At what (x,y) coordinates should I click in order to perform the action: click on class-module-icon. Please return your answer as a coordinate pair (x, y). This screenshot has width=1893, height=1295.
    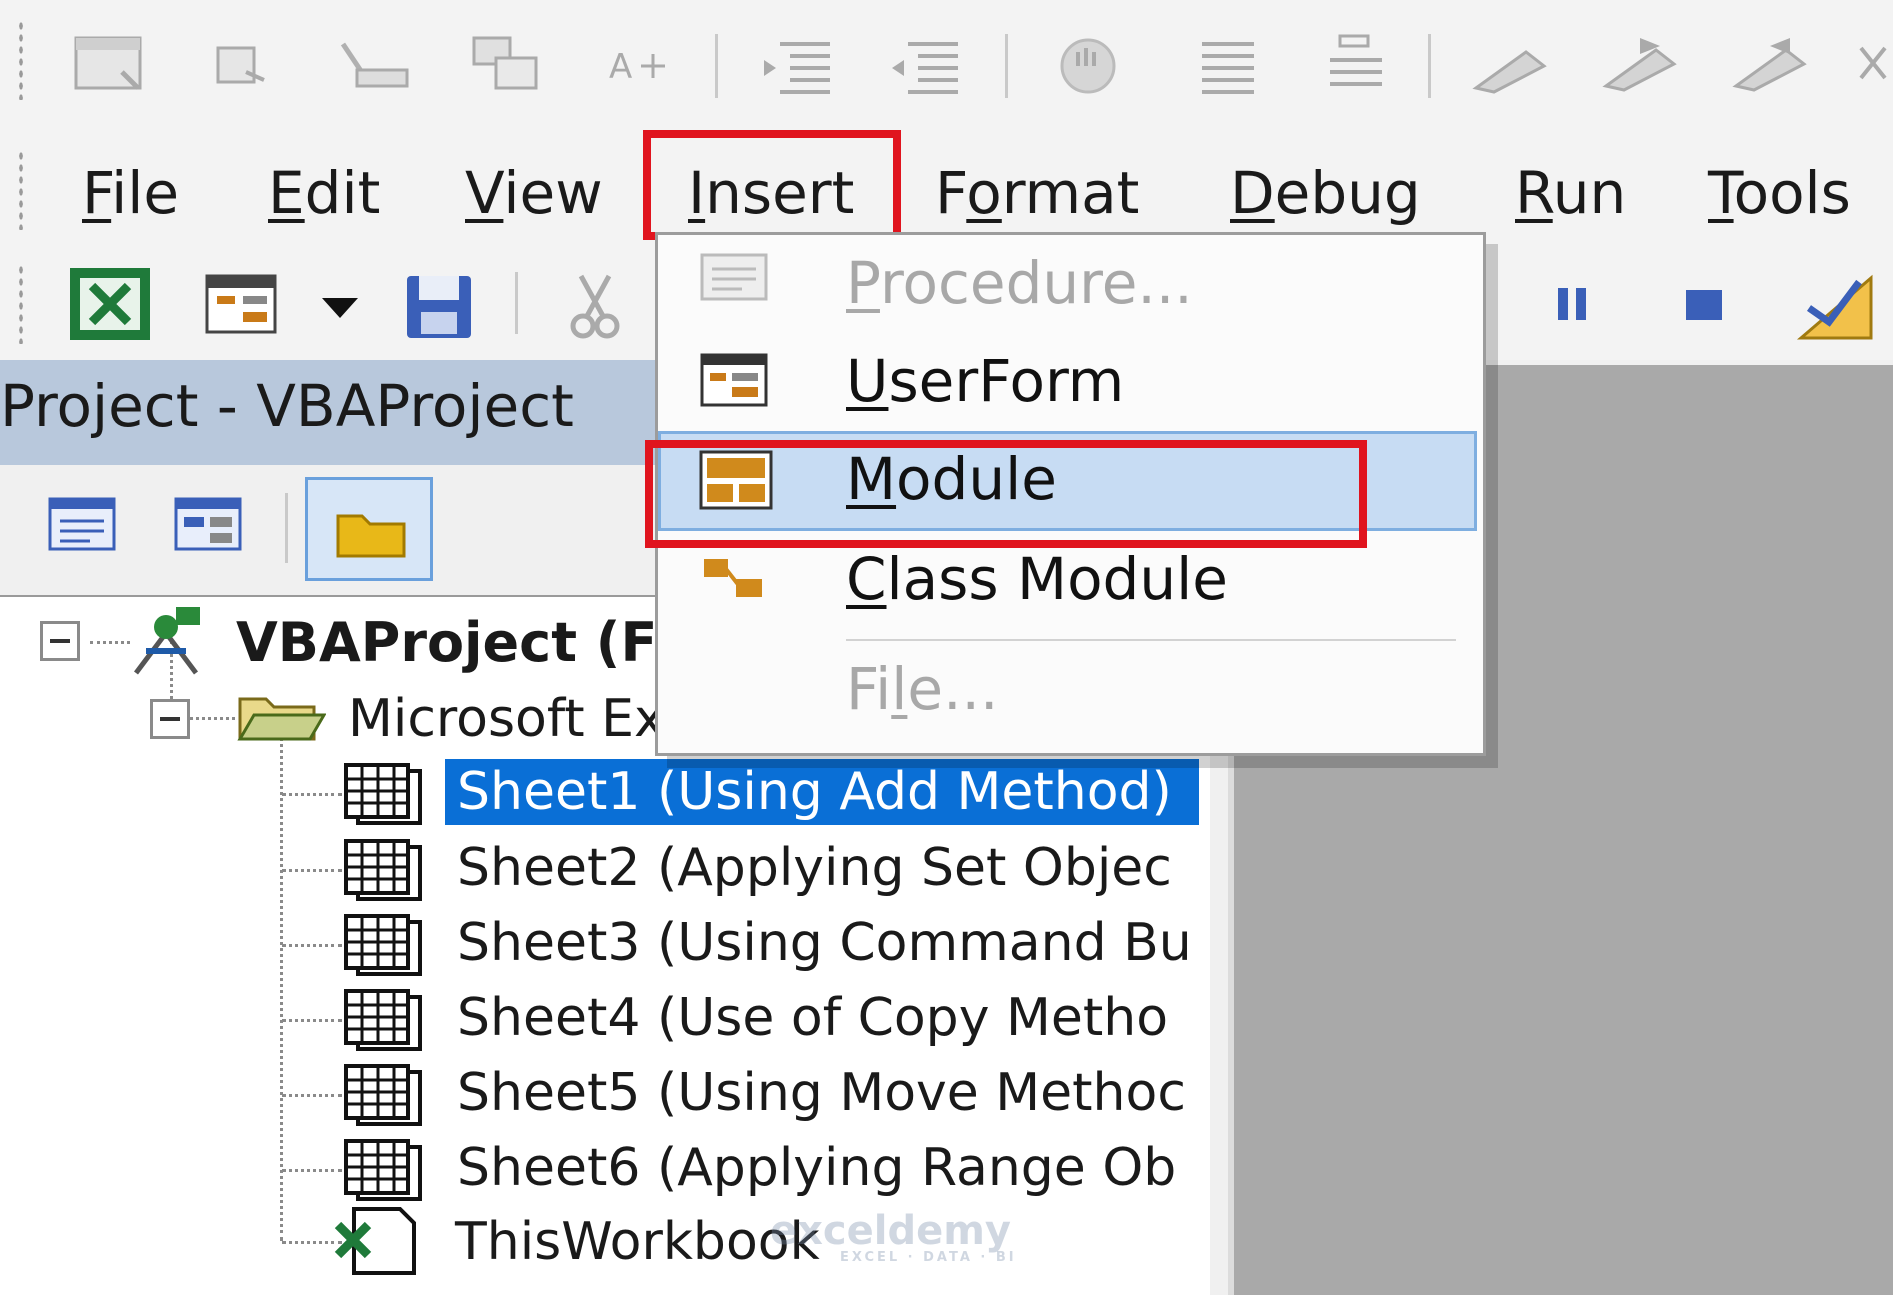
    Looking at the image, I should click on (733, 578).